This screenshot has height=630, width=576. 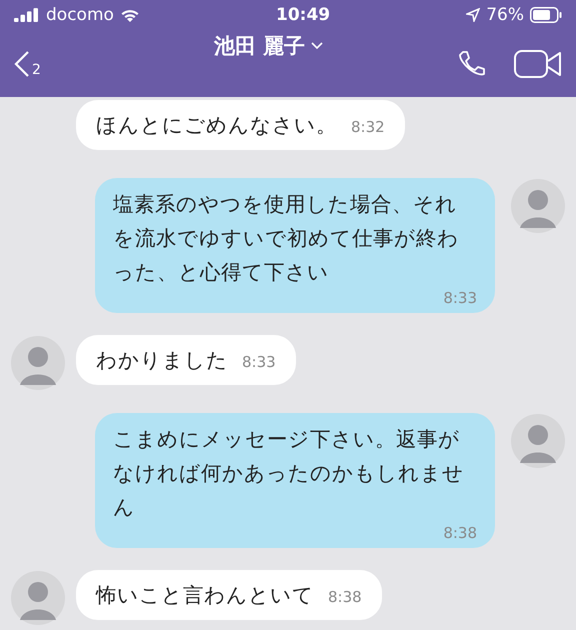 I want to click on message-text: わかりました, so click(x=162, y=360).